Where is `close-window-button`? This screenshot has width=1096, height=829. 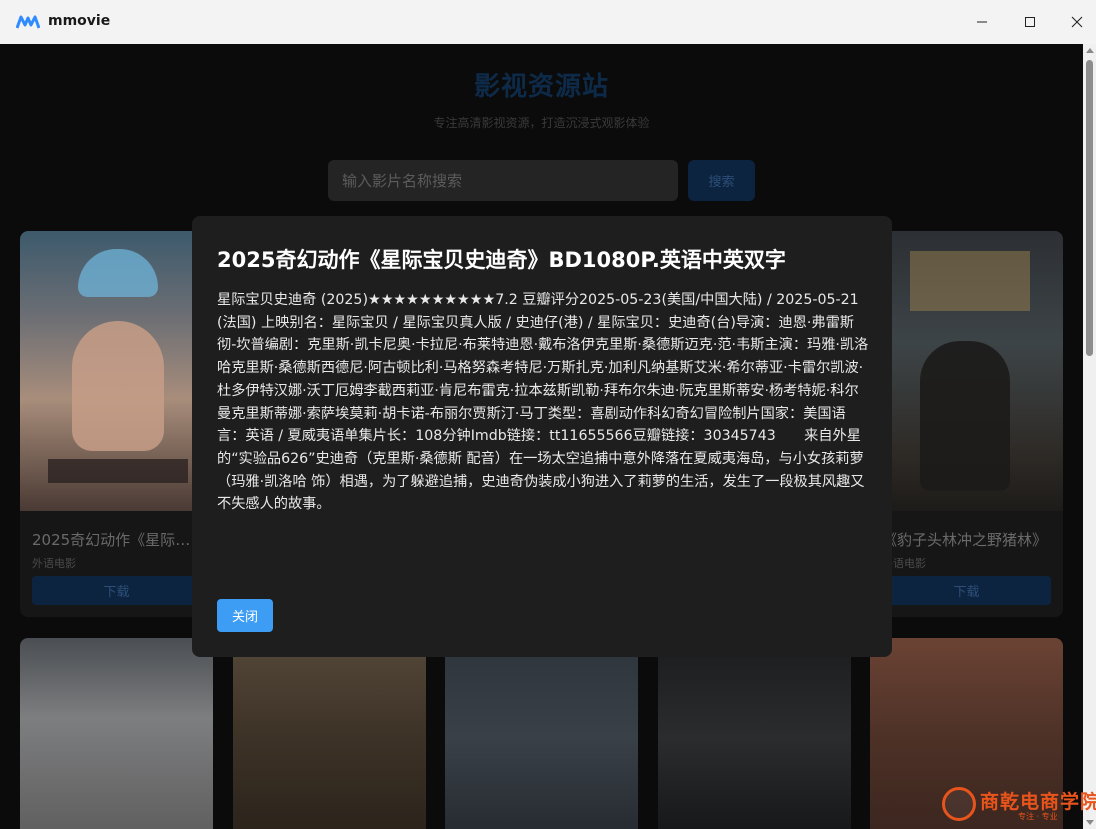 close-window-button is located at coordinates (1075, 22).